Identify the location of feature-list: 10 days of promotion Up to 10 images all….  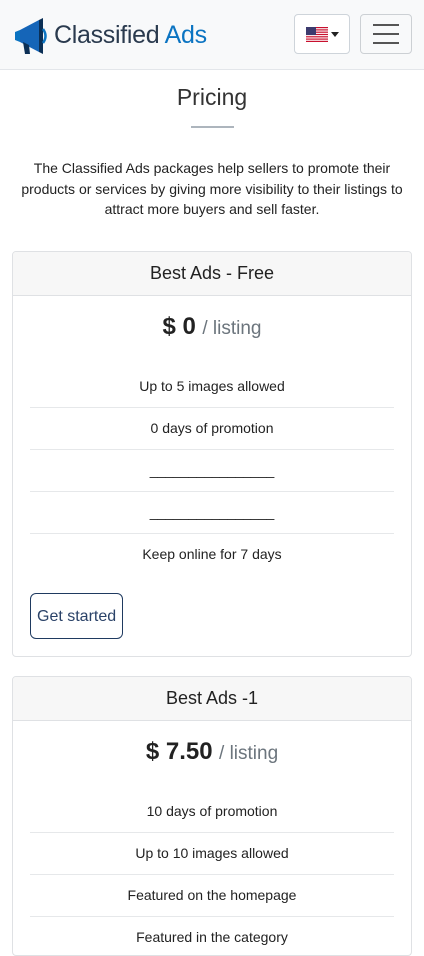
(212, 873).